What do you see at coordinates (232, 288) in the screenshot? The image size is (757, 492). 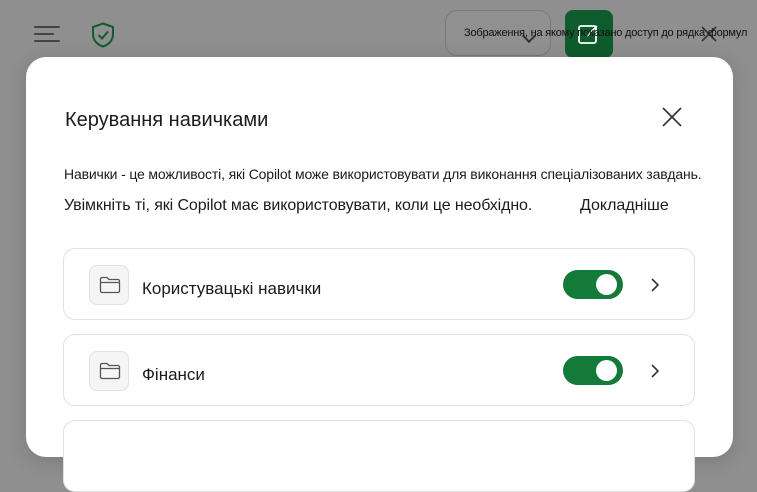 I see `skill-label: Користувацькі навички` at bounding box center [232, 288].